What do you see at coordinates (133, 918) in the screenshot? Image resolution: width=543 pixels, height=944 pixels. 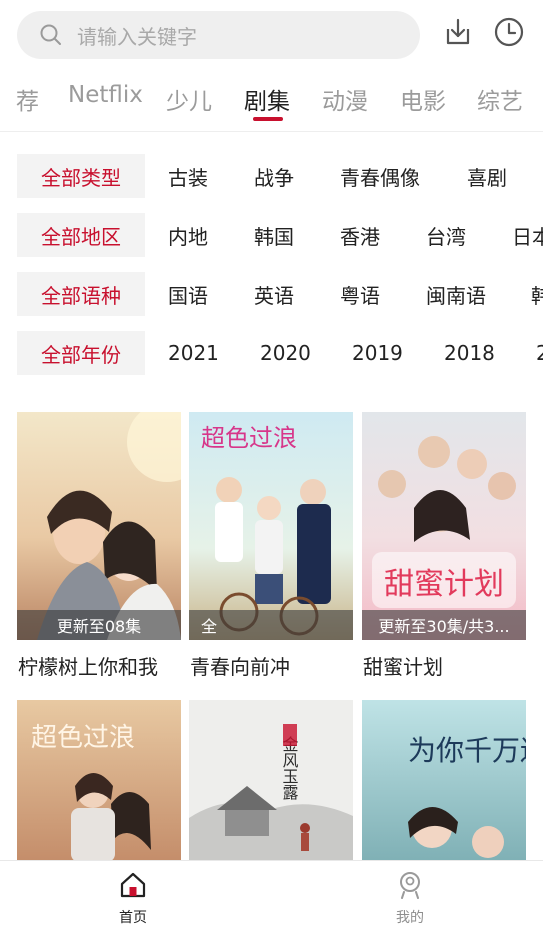 I see `nav-home-label: 首页` at bounding box center [133, 918].